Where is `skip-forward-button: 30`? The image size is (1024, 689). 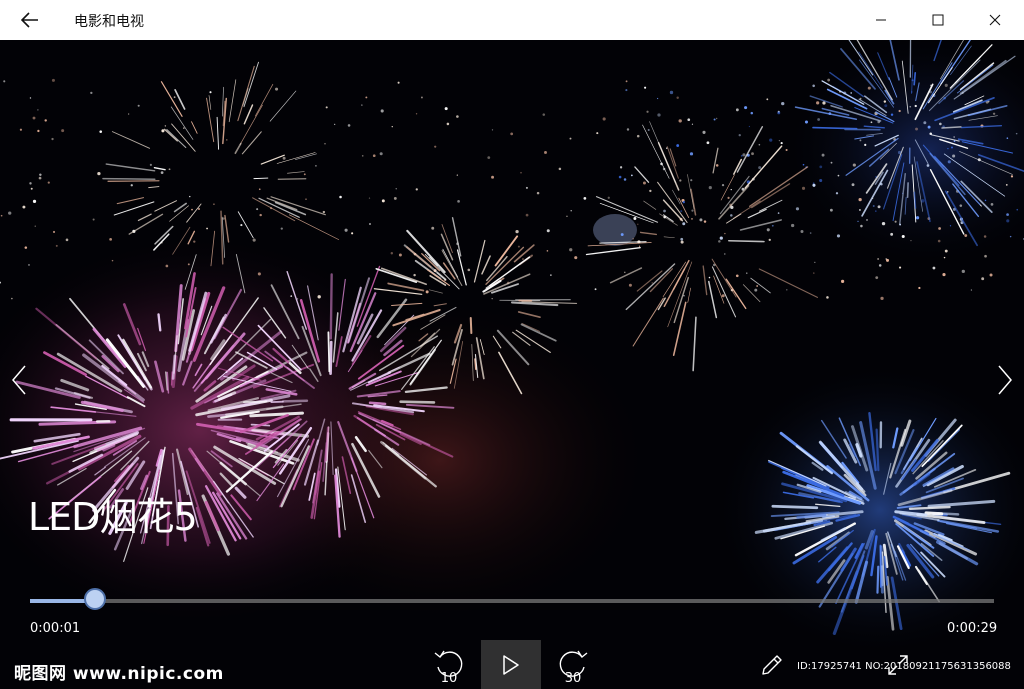 skip-forward-button: 30 is located at coordinates (573, 664).